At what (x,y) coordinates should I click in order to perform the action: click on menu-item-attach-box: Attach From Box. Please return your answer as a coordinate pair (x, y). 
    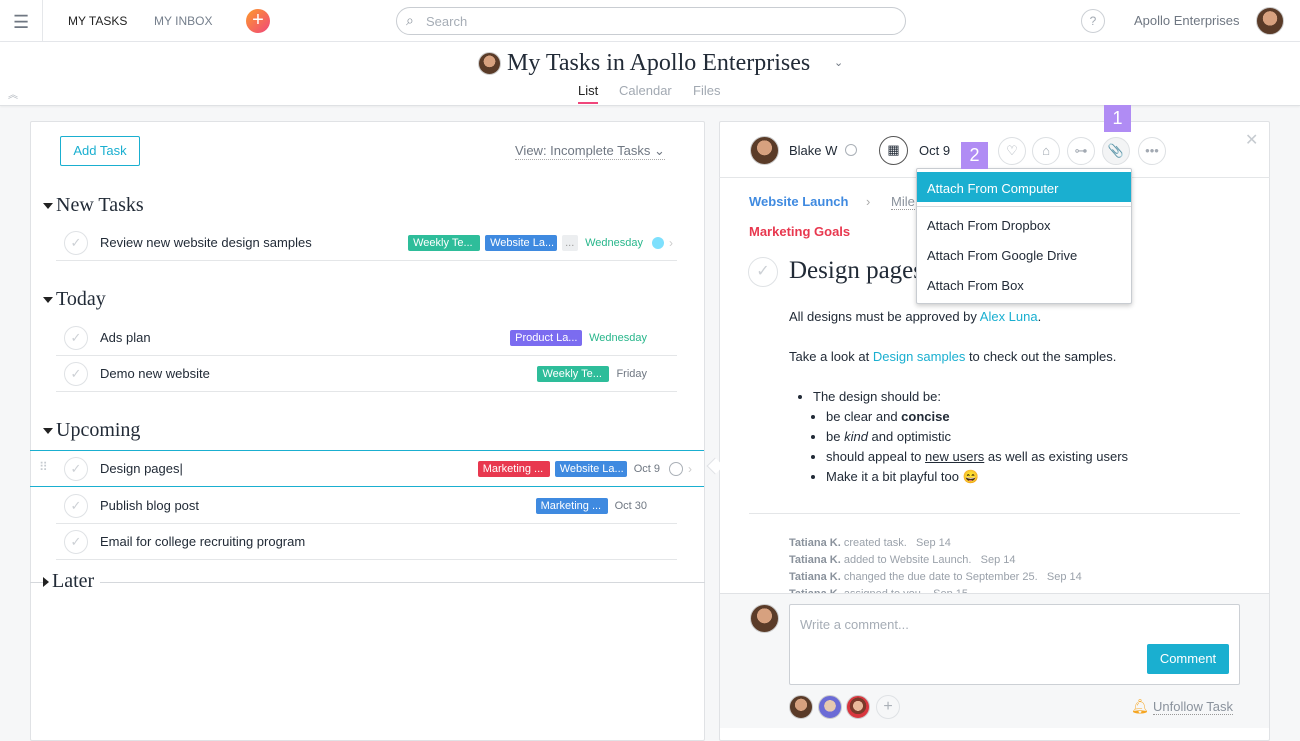
    Looking at the image, I should click on (1024, 284).